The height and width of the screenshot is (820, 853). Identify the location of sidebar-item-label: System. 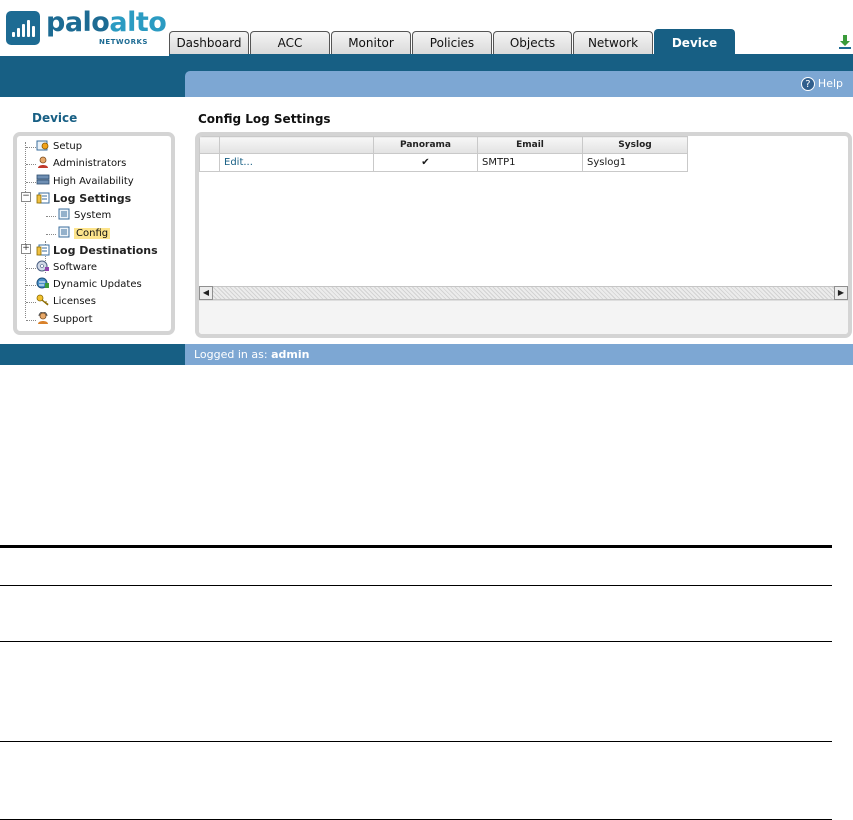
(93, 215).